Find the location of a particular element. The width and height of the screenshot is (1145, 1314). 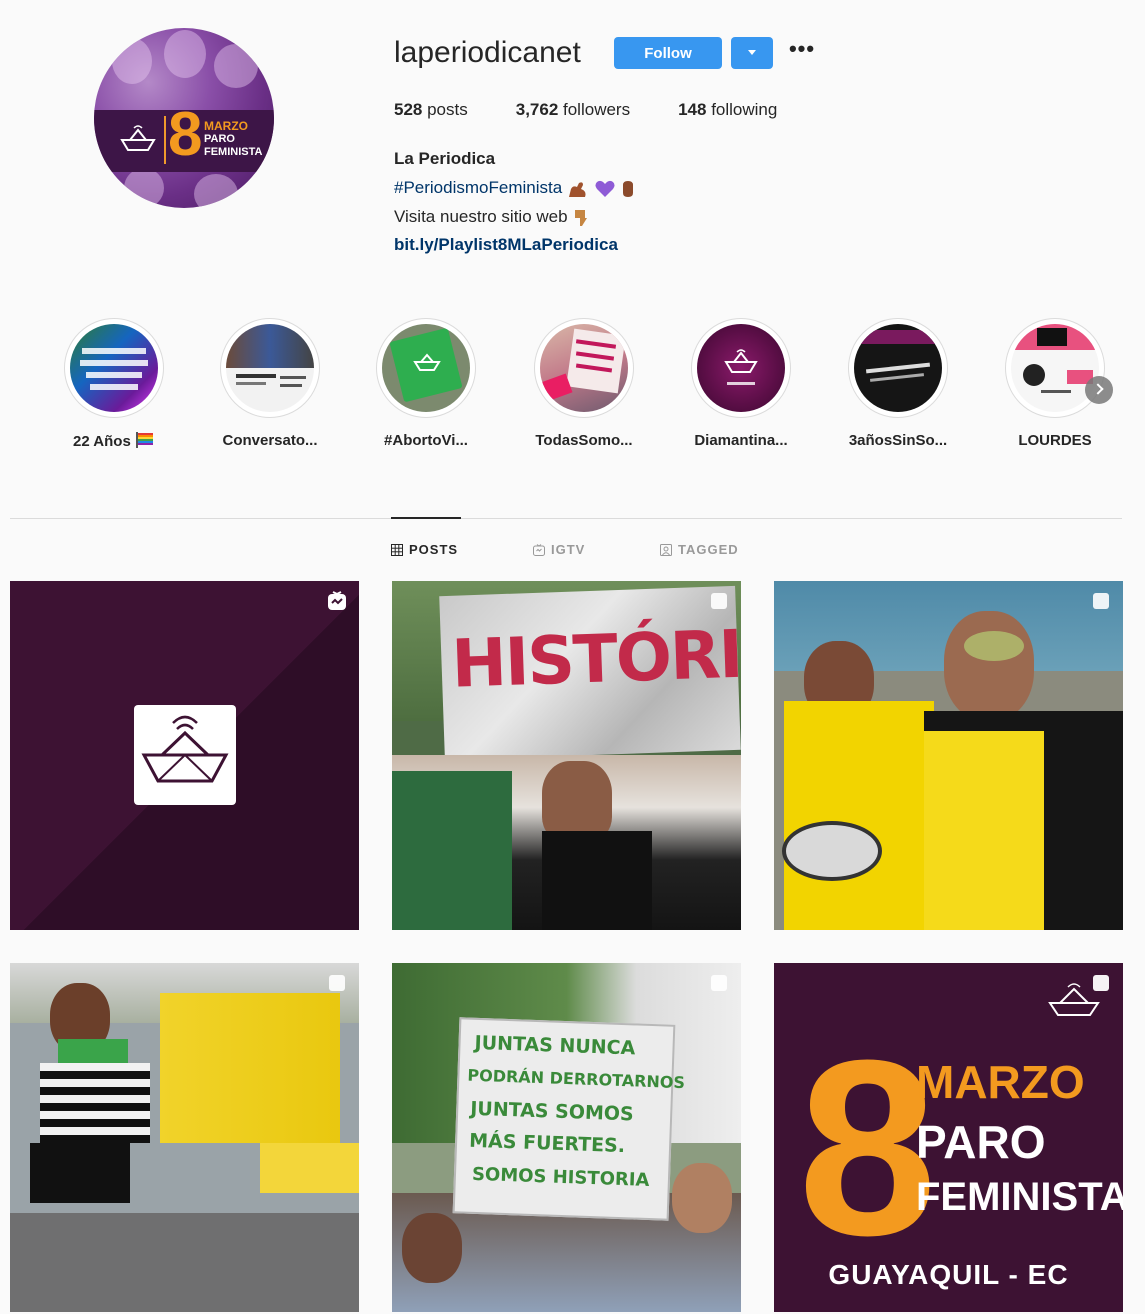

post-photo-green-scarf is located at coordinates (93, 1051).